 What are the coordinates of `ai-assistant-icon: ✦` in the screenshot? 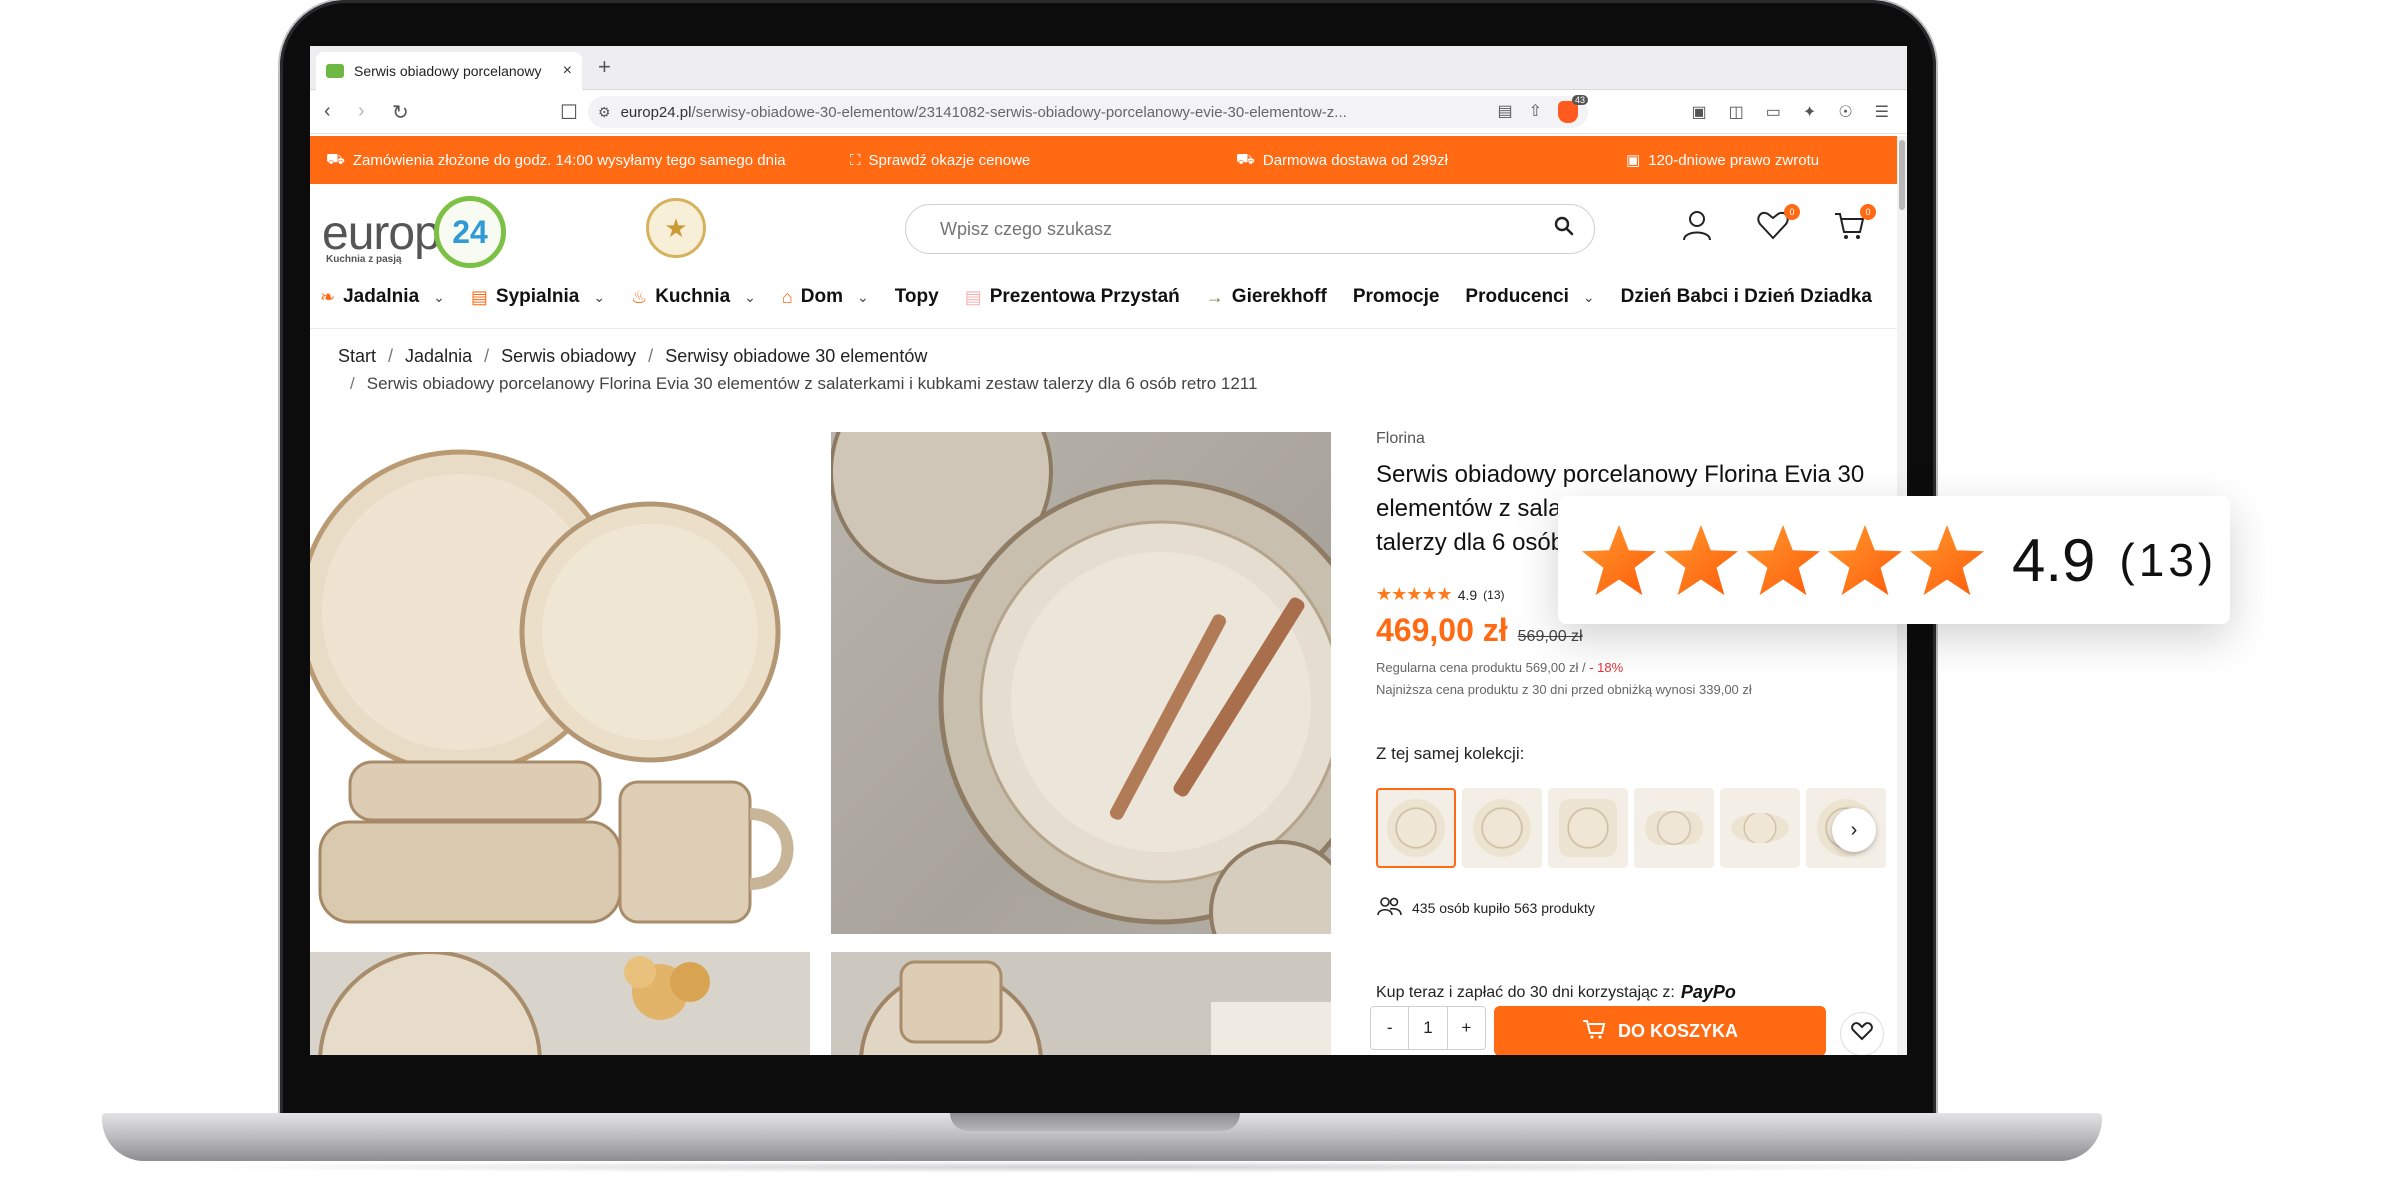 It's located at (1809, 112).